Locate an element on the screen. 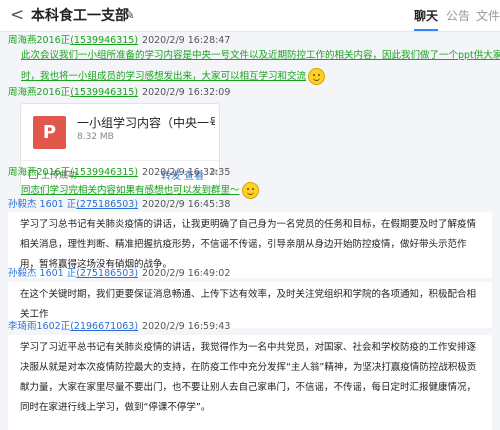 Image resolution: width=500 pixels, height=430 pixels. divider is located at coordinates (120, 160).